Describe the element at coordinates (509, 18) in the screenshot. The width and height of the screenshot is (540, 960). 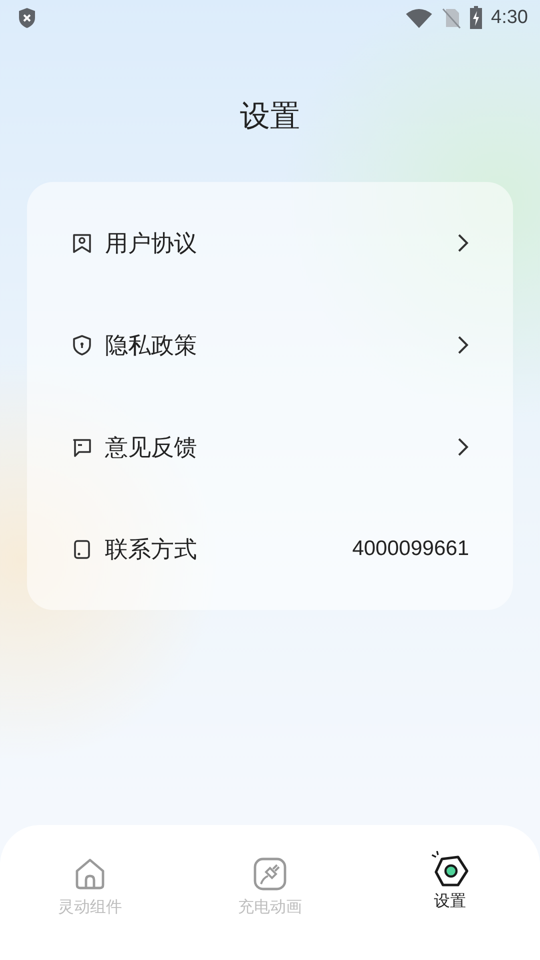
I see `clock-time: 4:30` at that location.